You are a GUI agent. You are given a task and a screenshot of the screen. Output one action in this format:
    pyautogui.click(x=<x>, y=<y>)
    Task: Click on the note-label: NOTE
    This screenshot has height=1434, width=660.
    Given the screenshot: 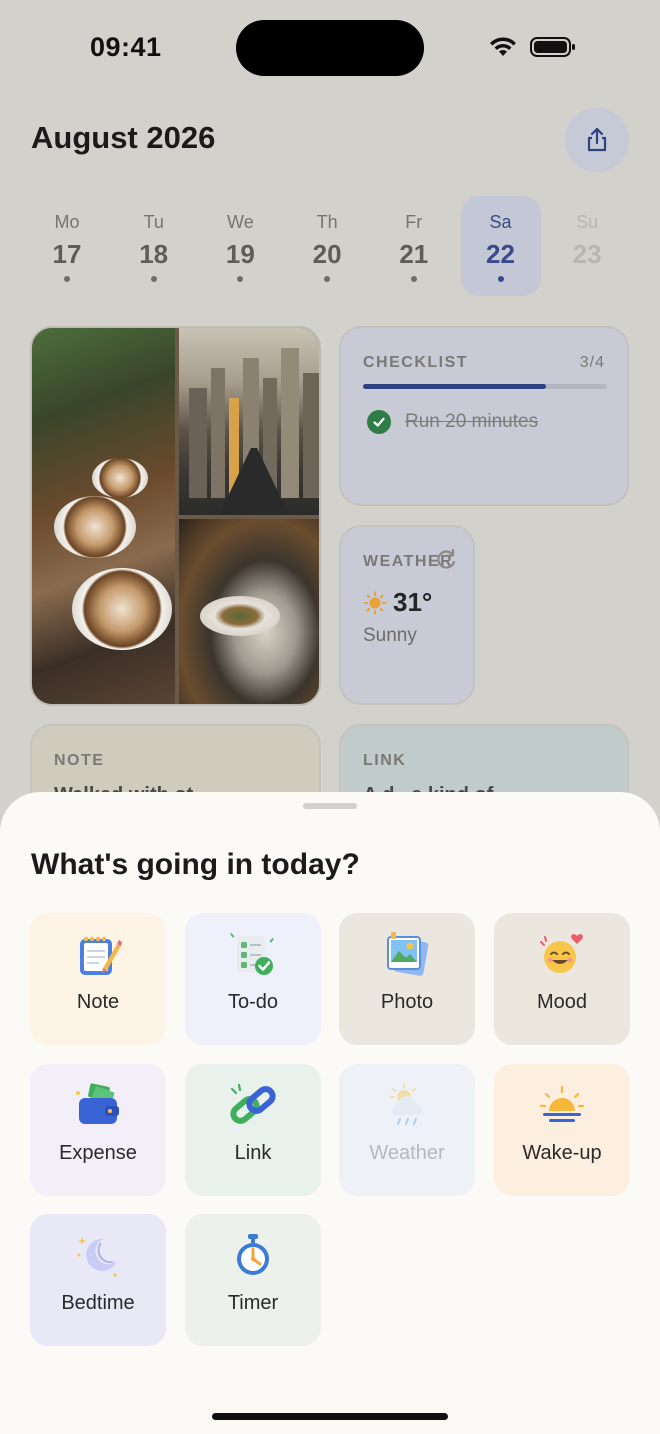 What is the action you would take?
    pyautogui.click(x=79, y=760)
    